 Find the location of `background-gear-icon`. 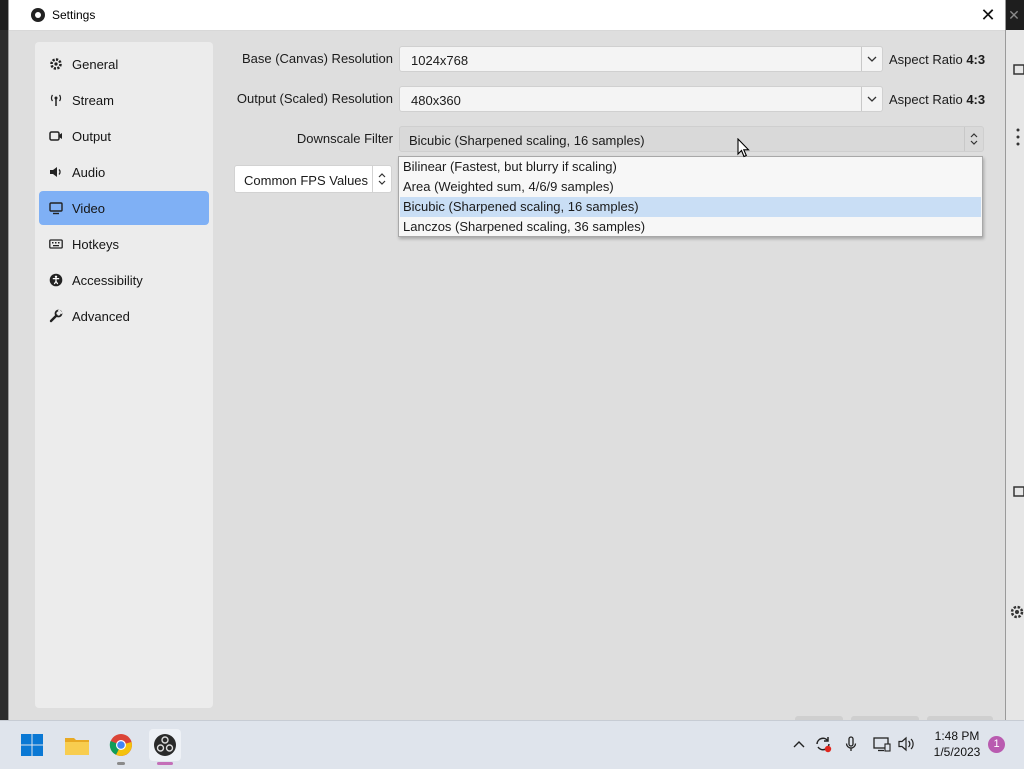

background-gear-icon is located at coordinates (1017, 612).